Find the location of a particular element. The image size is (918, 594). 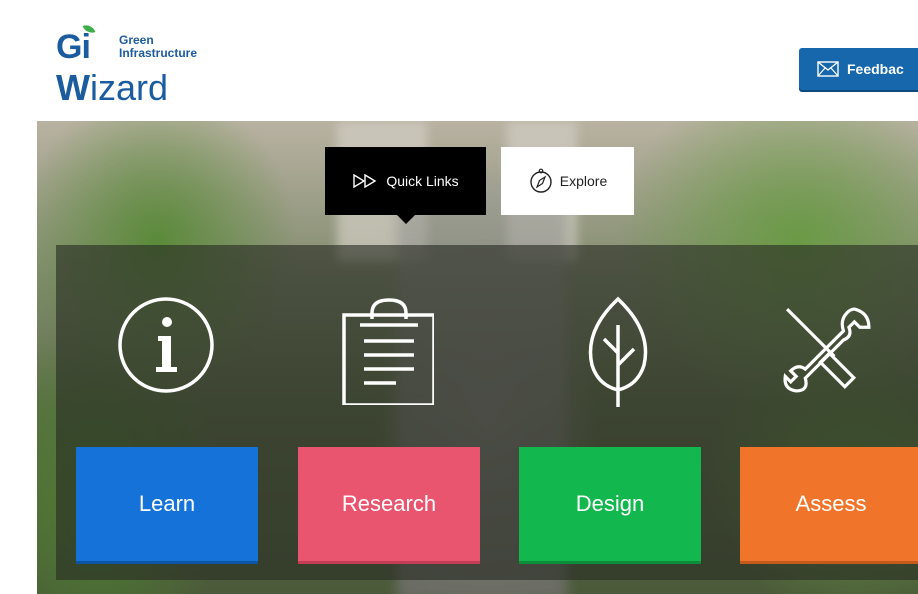

learn-label: Learn is located at coordinates (167, 503).